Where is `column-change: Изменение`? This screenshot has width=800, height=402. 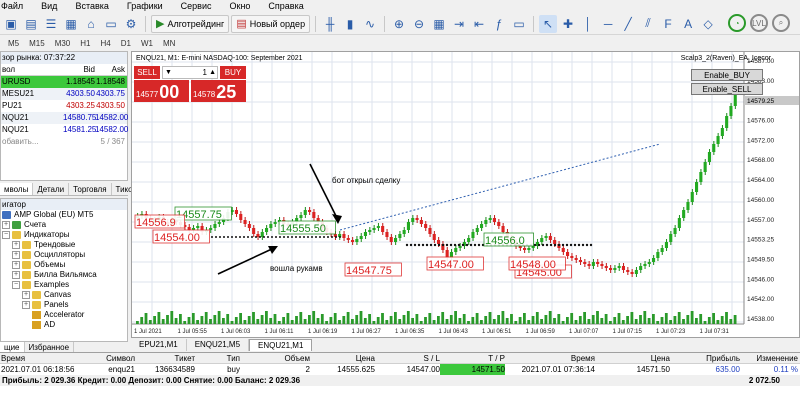
column-change: Изменение is located at coordinates (770, 358).